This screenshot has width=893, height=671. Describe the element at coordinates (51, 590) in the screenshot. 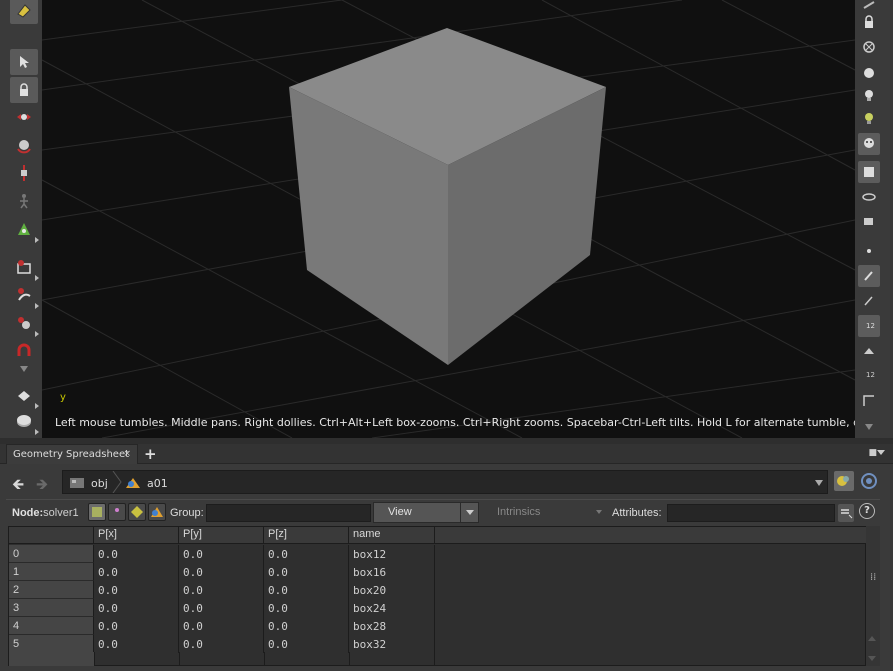

I see `row-index: 2` at that location.